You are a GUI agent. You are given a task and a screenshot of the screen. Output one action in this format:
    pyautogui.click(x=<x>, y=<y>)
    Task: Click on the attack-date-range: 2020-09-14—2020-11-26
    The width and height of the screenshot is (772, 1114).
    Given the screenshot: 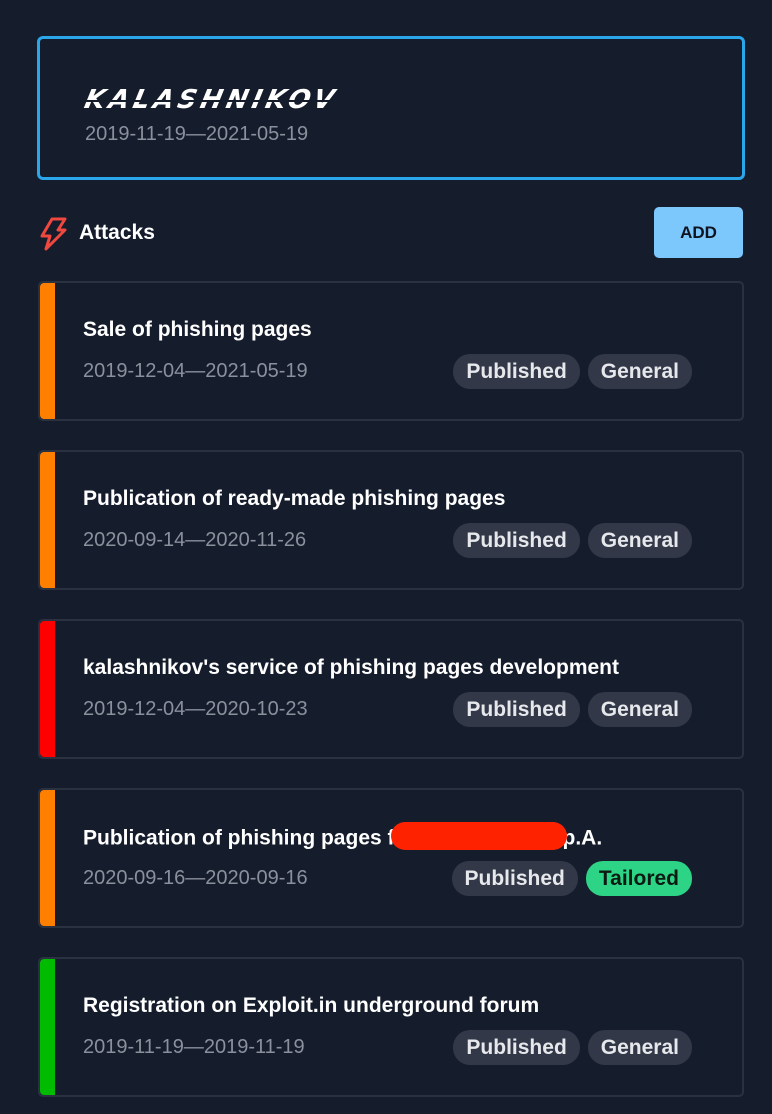 What is the action you would take?
    pyautogui.click(x=195, y=540)
    